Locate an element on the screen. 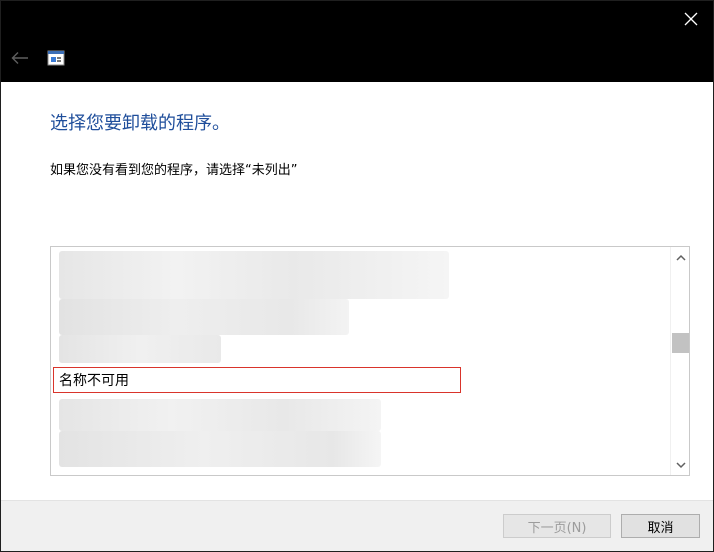  dialog-heading: 选择您要卸载的程序。 is located at coordinates (140, 123).